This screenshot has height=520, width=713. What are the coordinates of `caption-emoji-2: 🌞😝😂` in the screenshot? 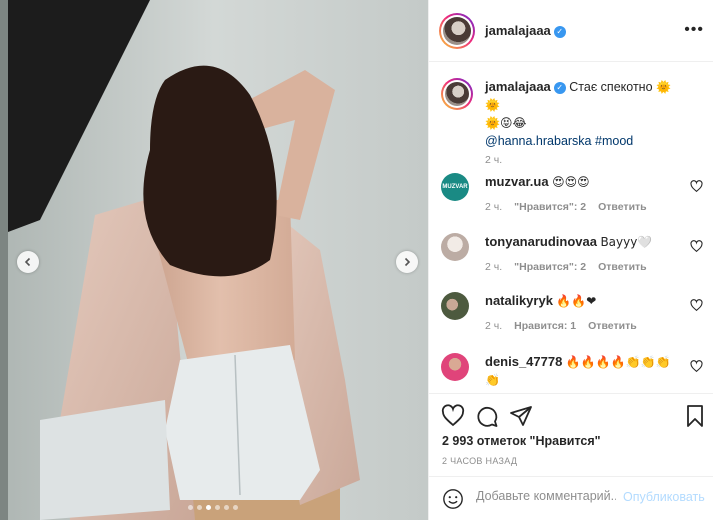 It's located at (506, 123).